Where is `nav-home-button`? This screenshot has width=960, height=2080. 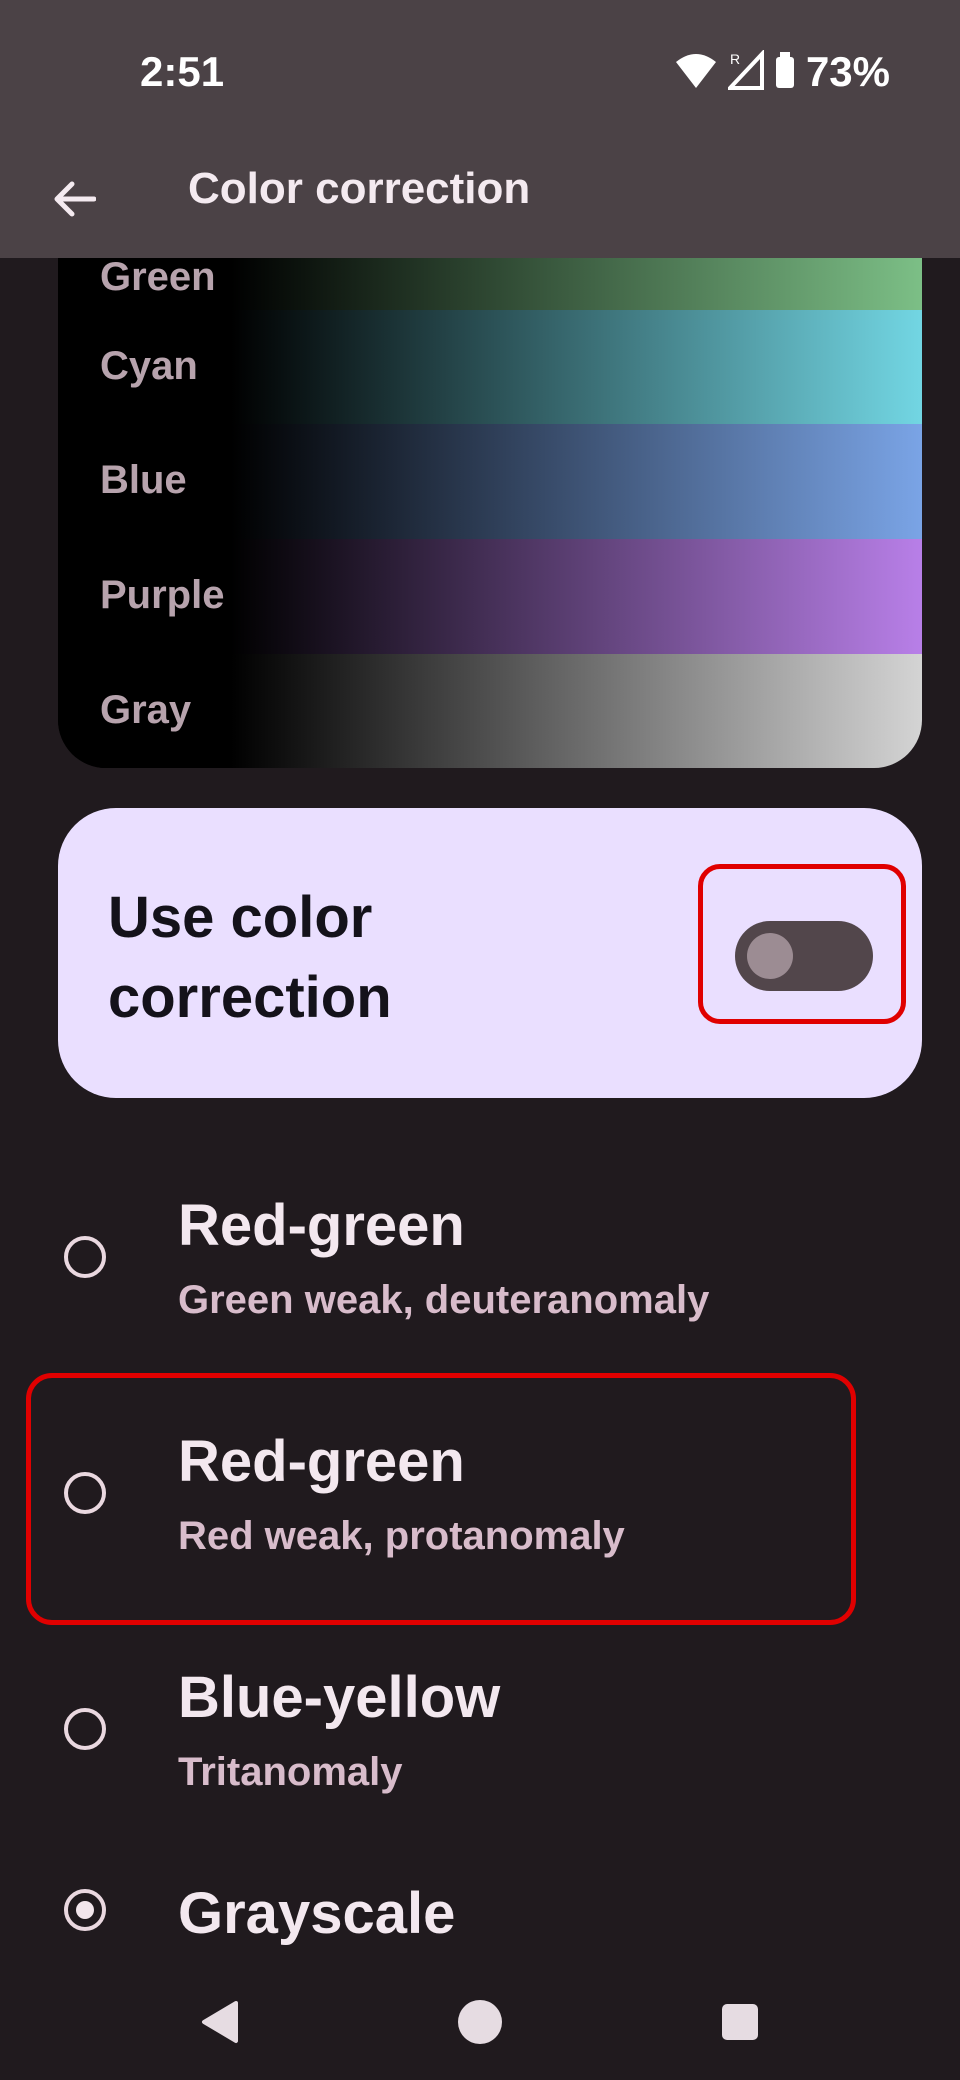 nav-home-button is located at coordinates (480, 2022).